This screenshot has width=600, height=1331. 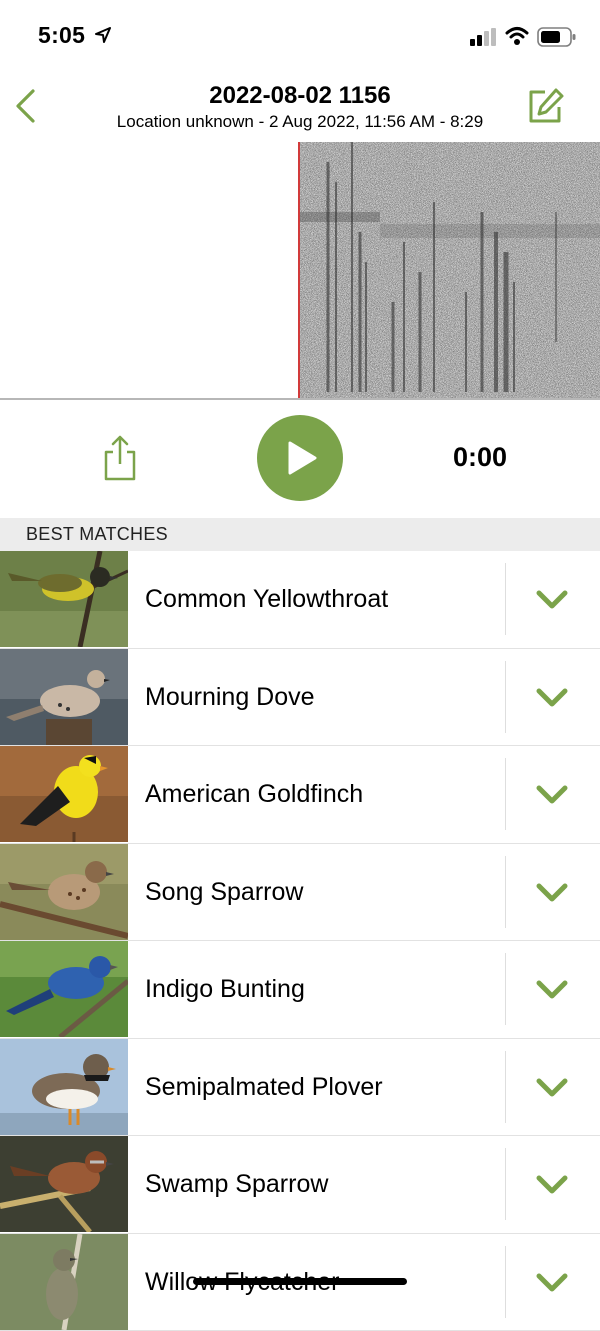 What do you see at coordinates (64, 1282) in the screenshot?
I see `bird-photo-willow-flycatcher` at bounding box center [64, 1282].